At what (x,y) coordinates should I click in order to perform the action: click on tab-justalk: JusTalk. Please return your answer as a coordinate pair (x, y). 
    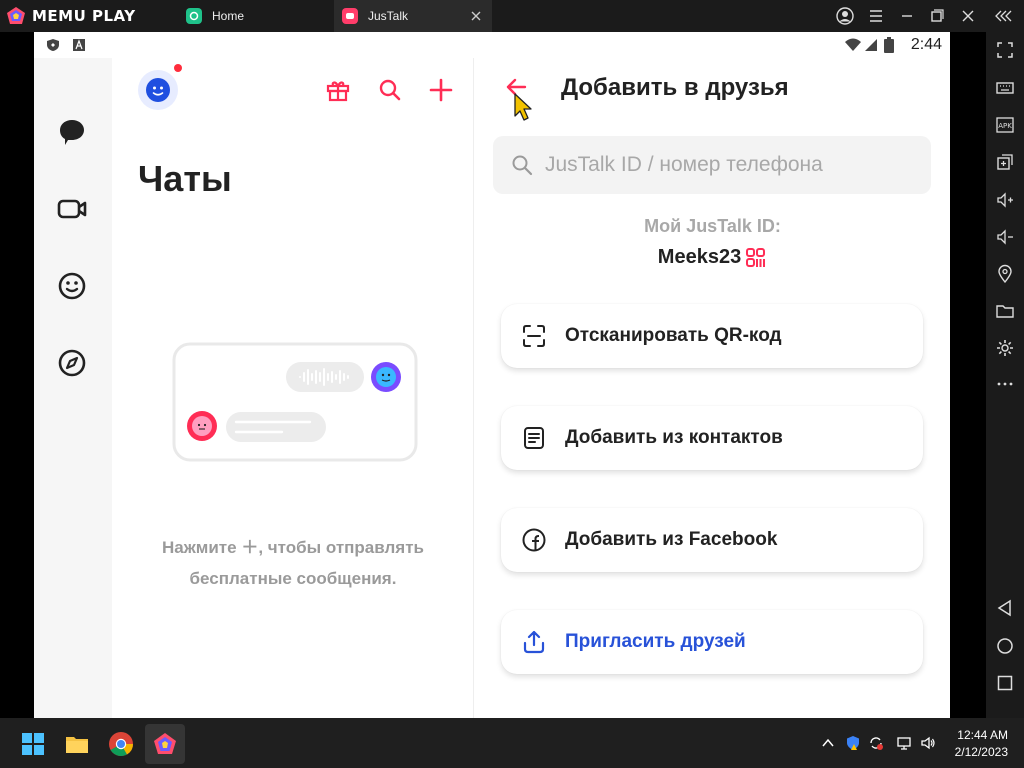
    Looking at the image, I should click on (413, 16).